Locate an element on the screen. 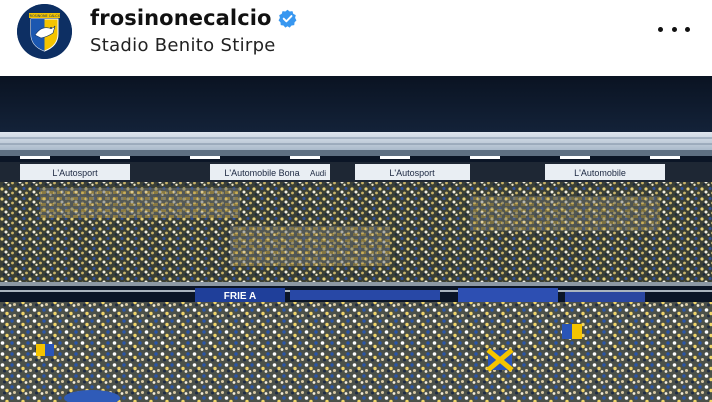 Image resolution: width=712 pixels, height=402 pixels. crest-lettering: FROSINONE CALCIO is located at coordinates (45, 16).